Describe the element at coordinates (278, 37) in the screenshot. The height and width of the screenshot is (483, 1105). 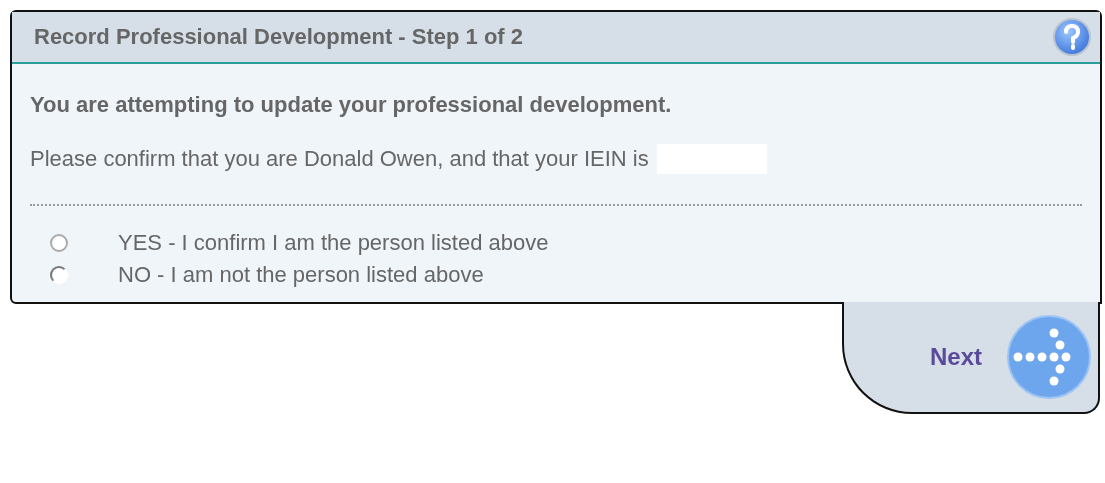
I see `panel-title: Record Professional Development - Step 1 of 2` at that location.